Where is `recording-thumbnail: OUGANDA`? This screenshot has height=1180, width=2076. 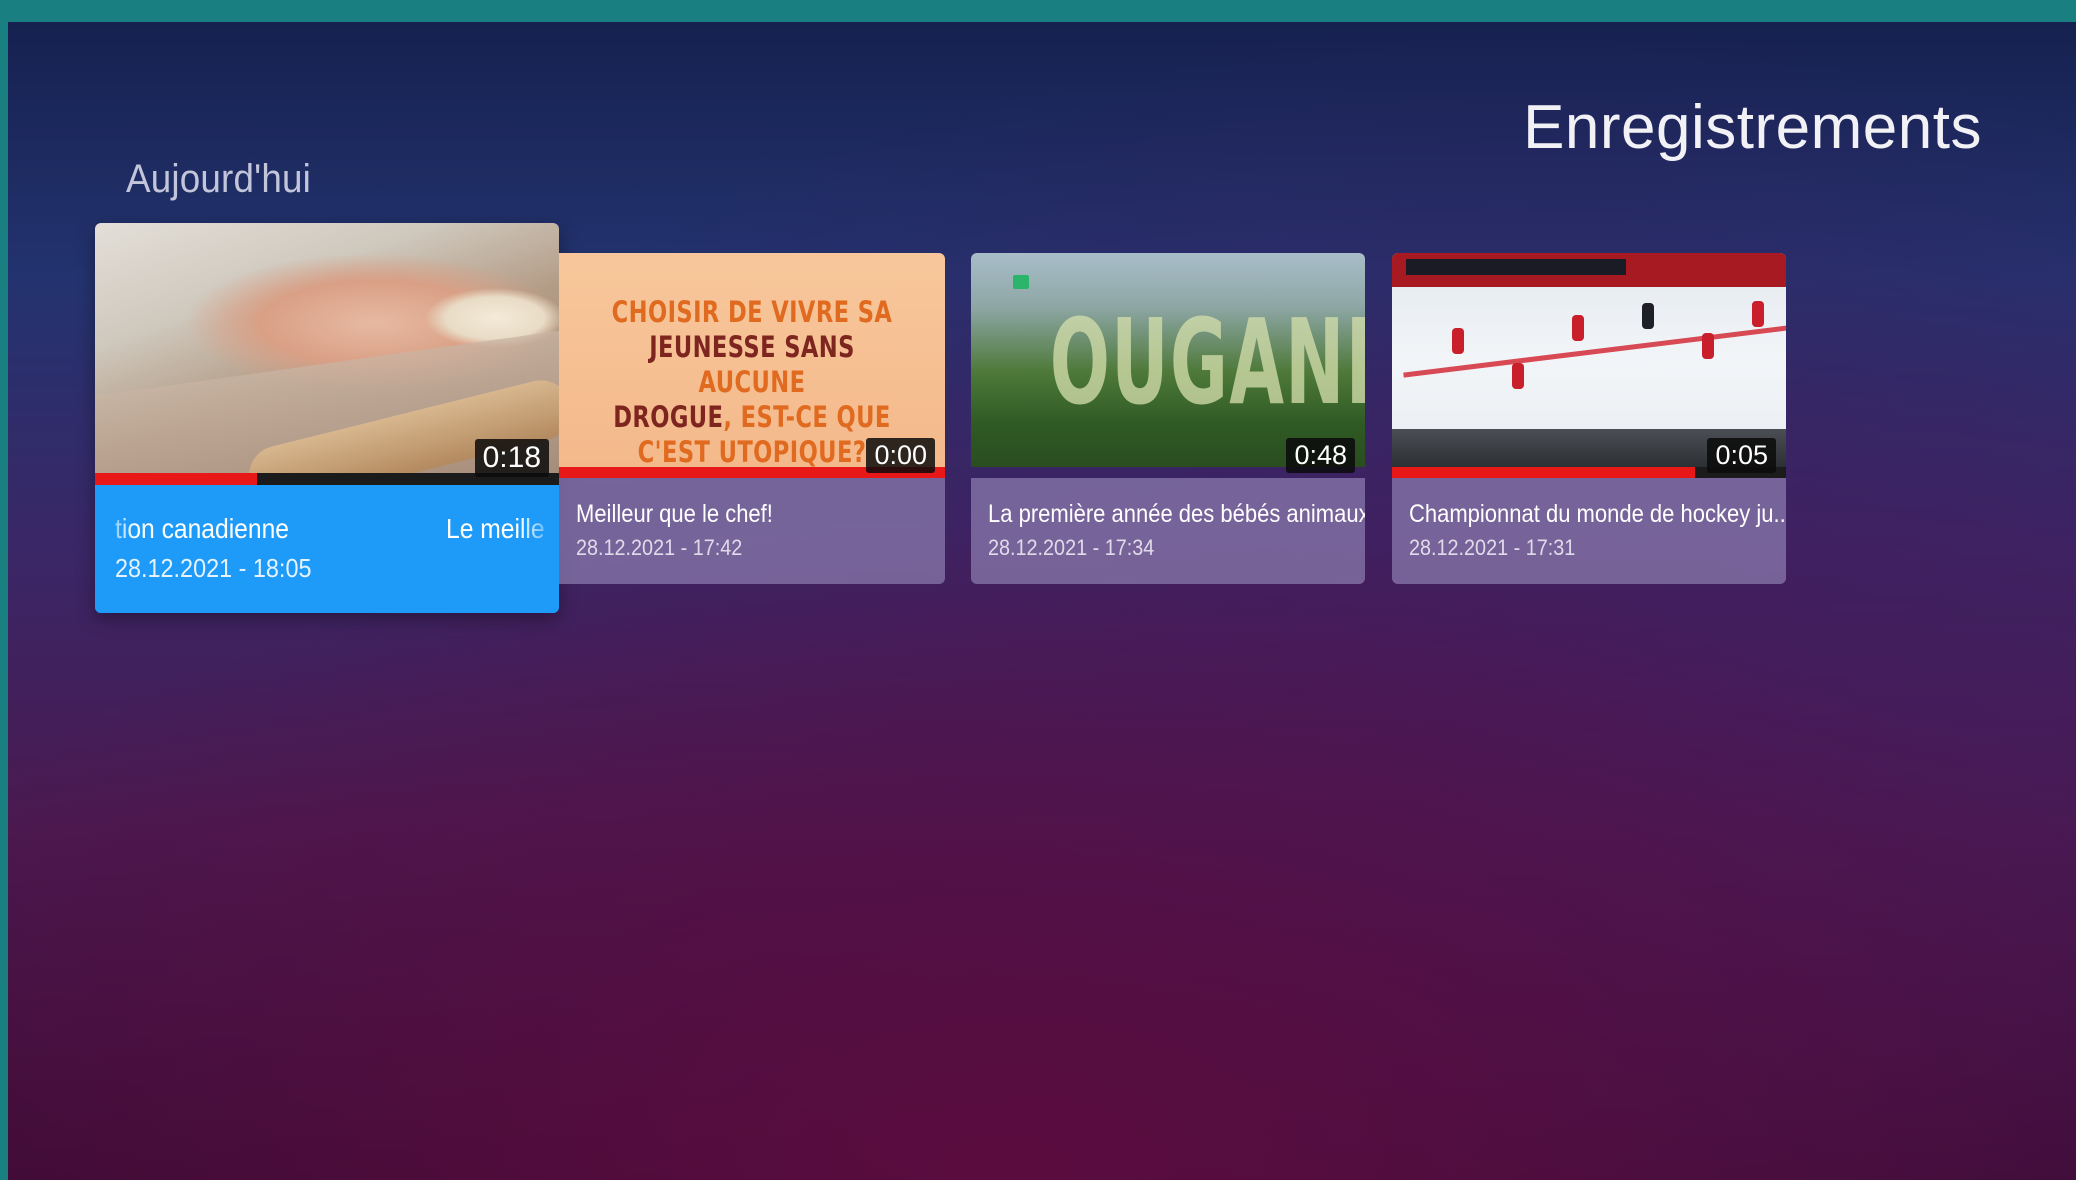 recording-thumbnail: OUGANDA is located at coordinates (1168, 360).